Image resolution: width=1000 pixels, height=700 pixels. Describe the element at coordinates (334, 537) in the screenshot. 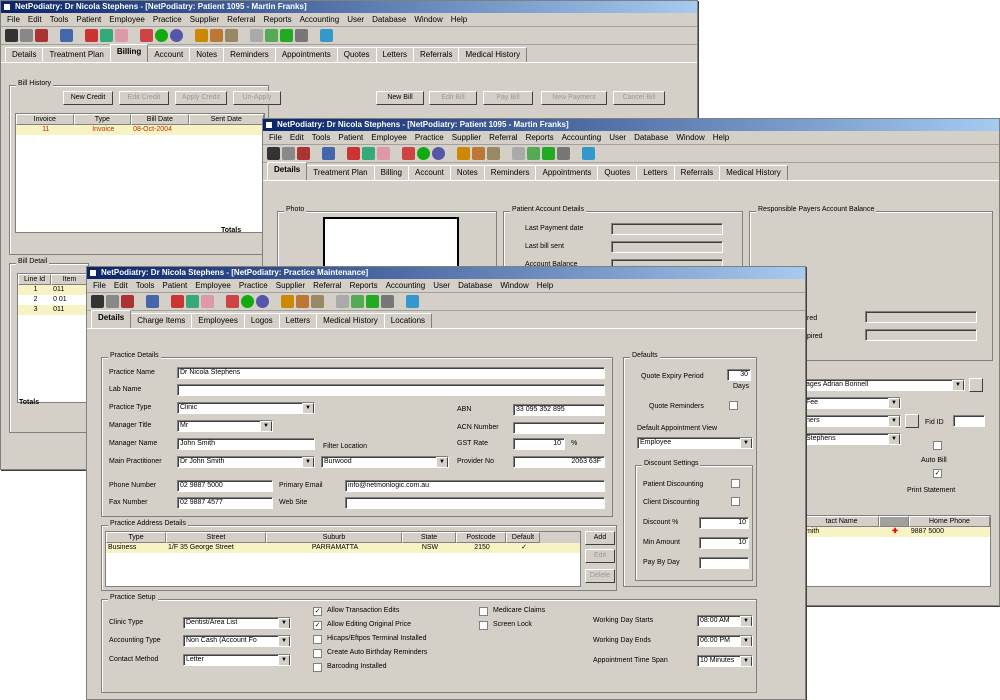

I see `col-suburb: Suburb` at that location.